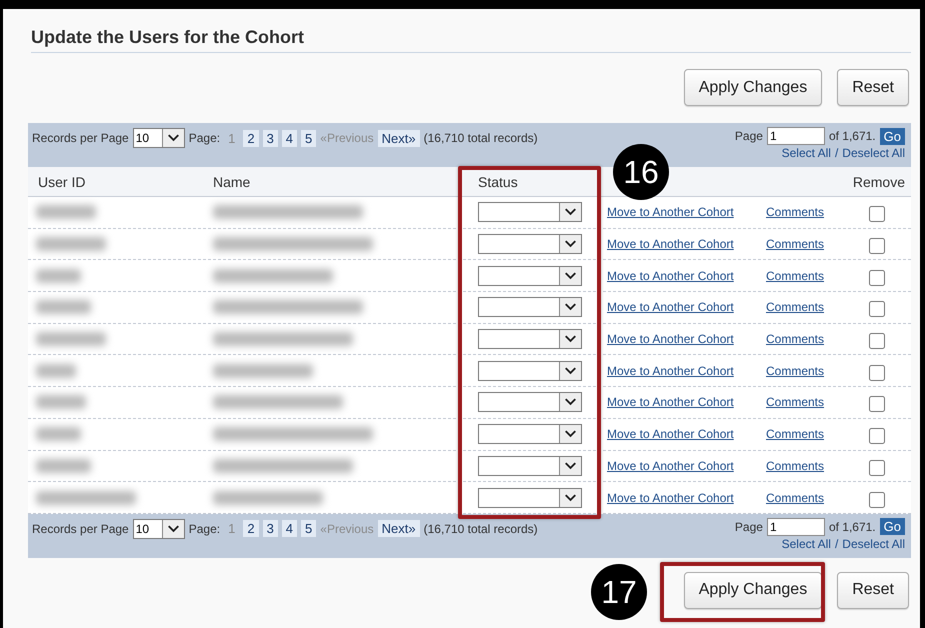 The image size is (925, 628). Describe the element at coordinates (879, 182) in the screenshot. I see `column-header: Remove` at that location.